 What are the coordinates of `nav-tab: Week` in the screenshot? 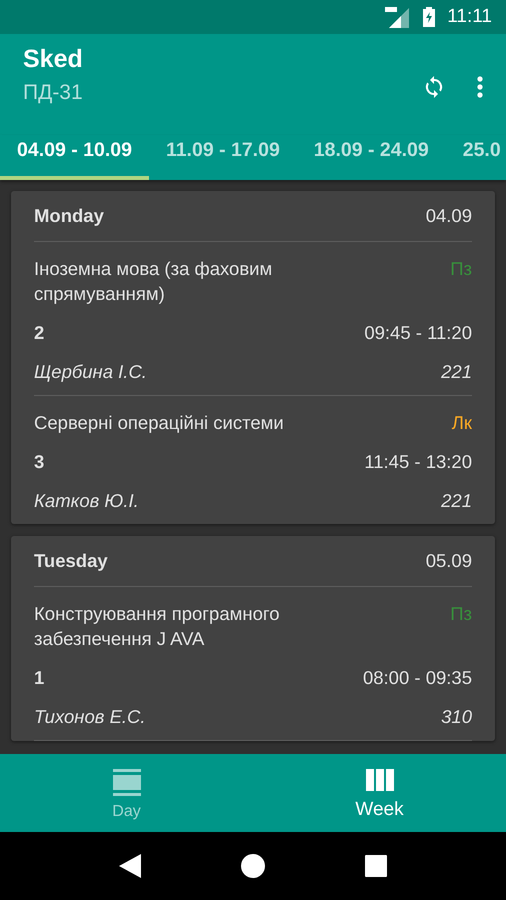 It's located at (379, 793).